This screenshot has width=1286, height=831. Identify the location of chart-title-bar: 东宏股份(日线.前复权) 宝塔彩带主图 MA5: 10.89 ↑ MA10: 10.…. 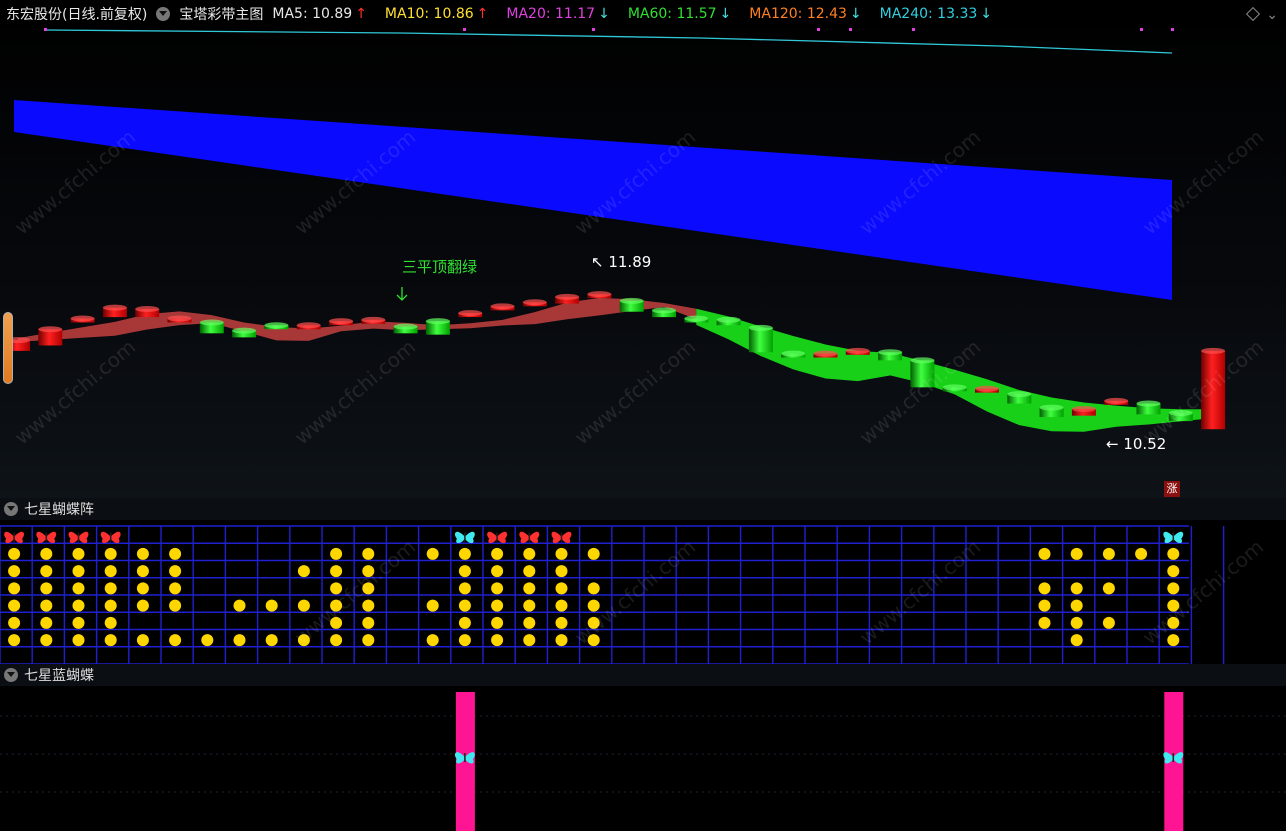
(643, 14).